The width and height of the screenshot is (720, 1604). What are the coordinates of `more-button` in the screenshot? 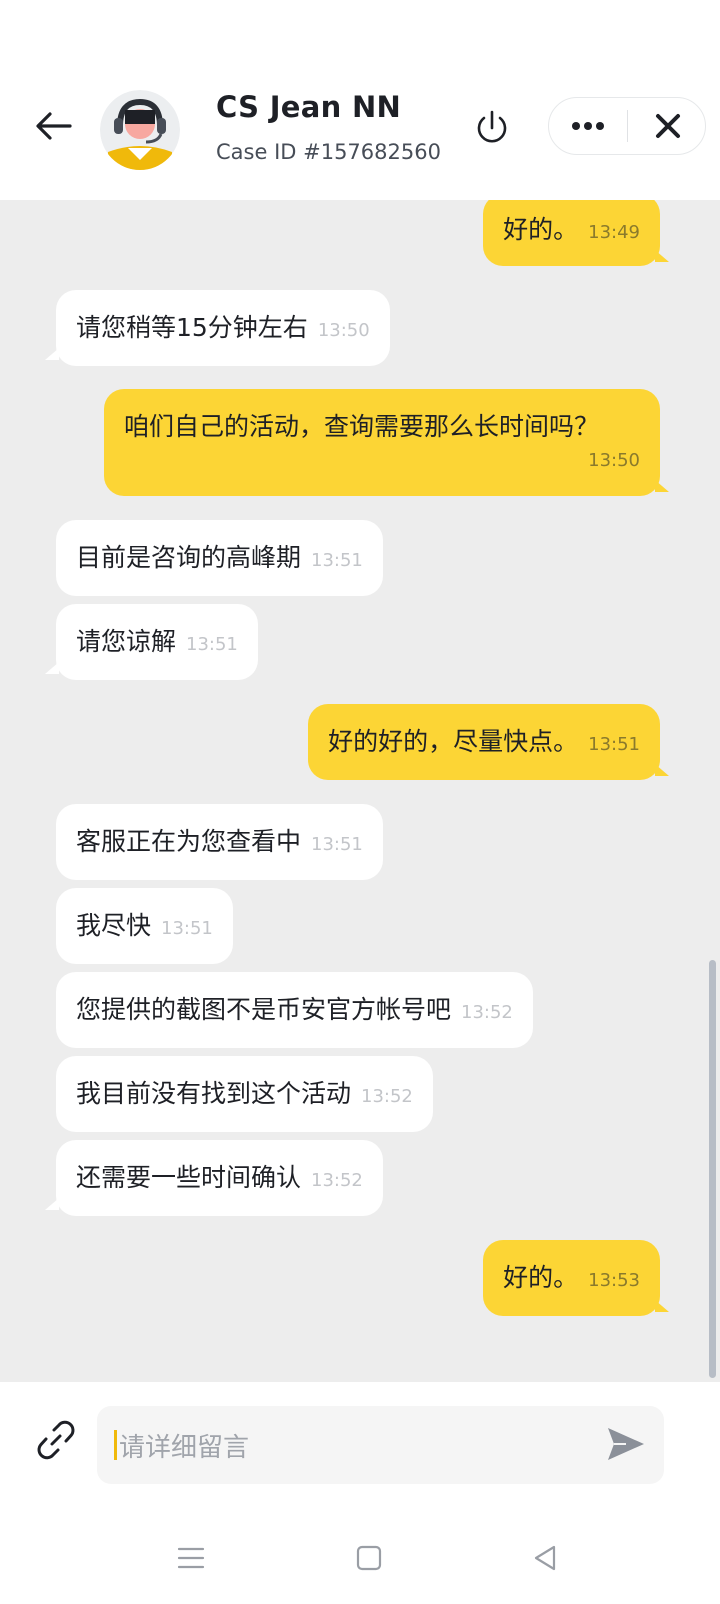 It's located at (588, 126).